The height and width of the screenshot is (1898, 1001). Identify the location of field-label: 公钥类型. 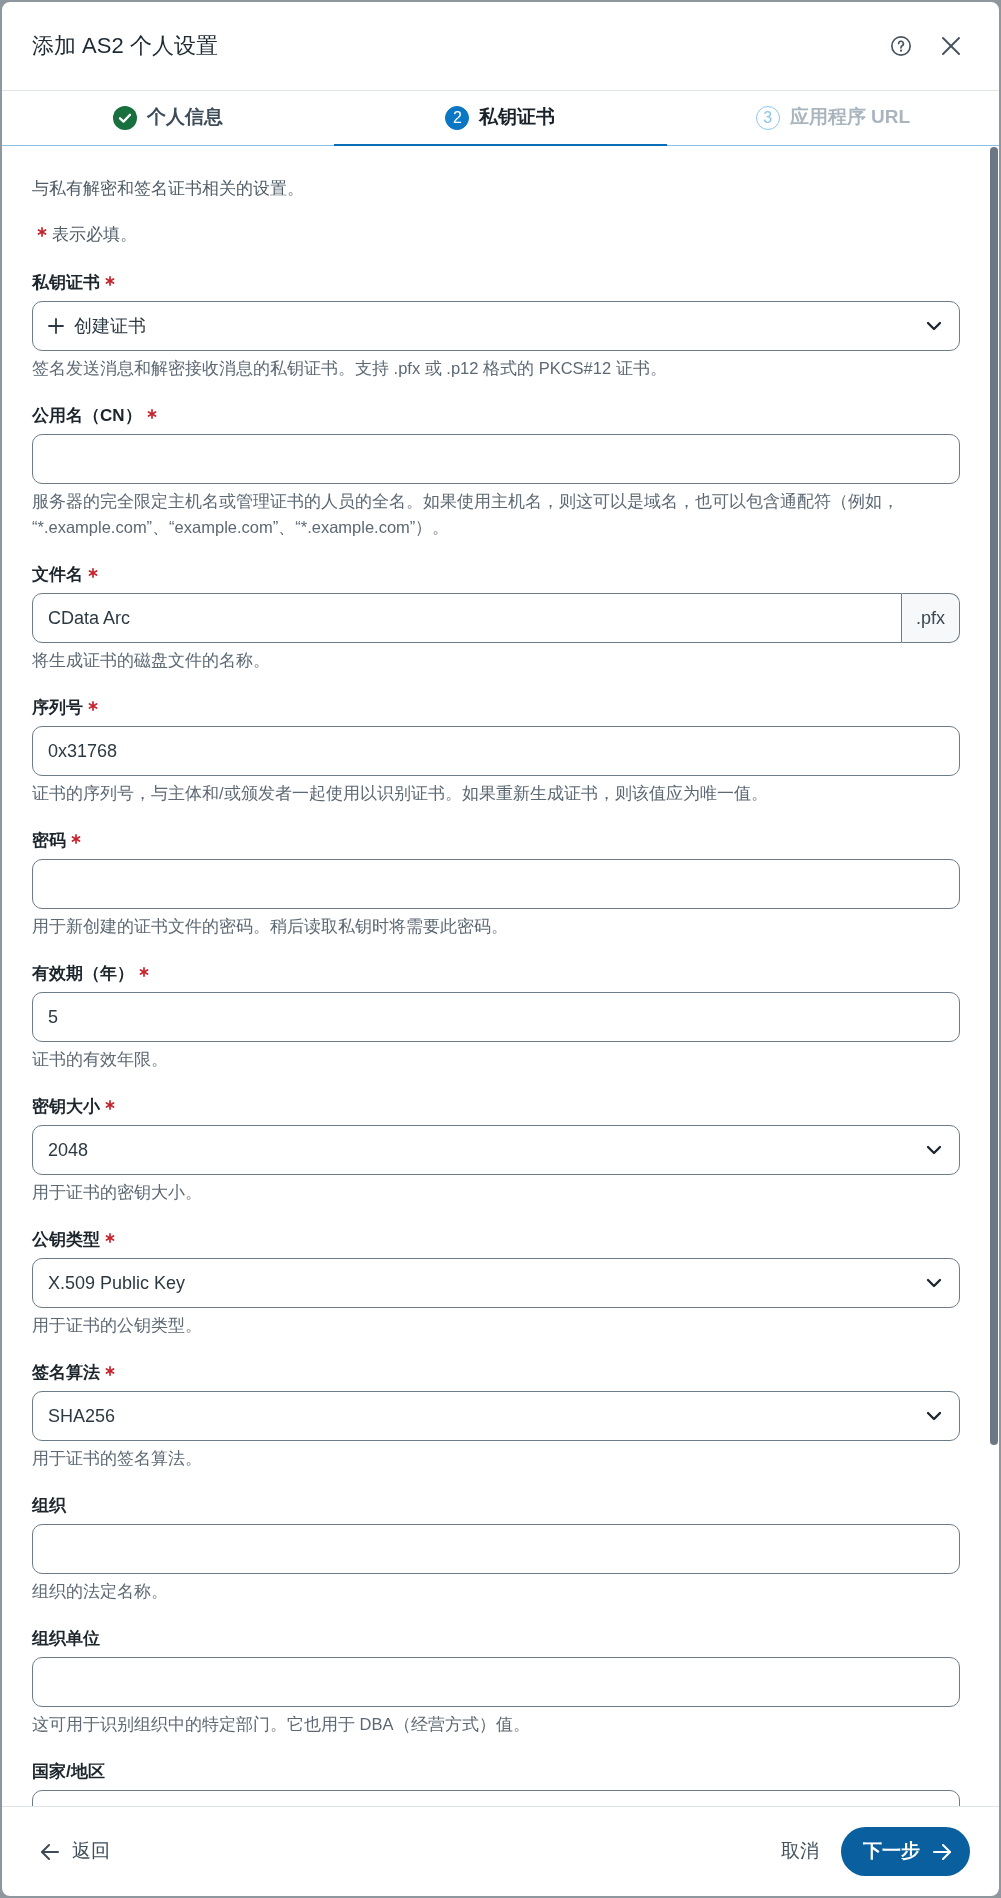
(66, 1240).